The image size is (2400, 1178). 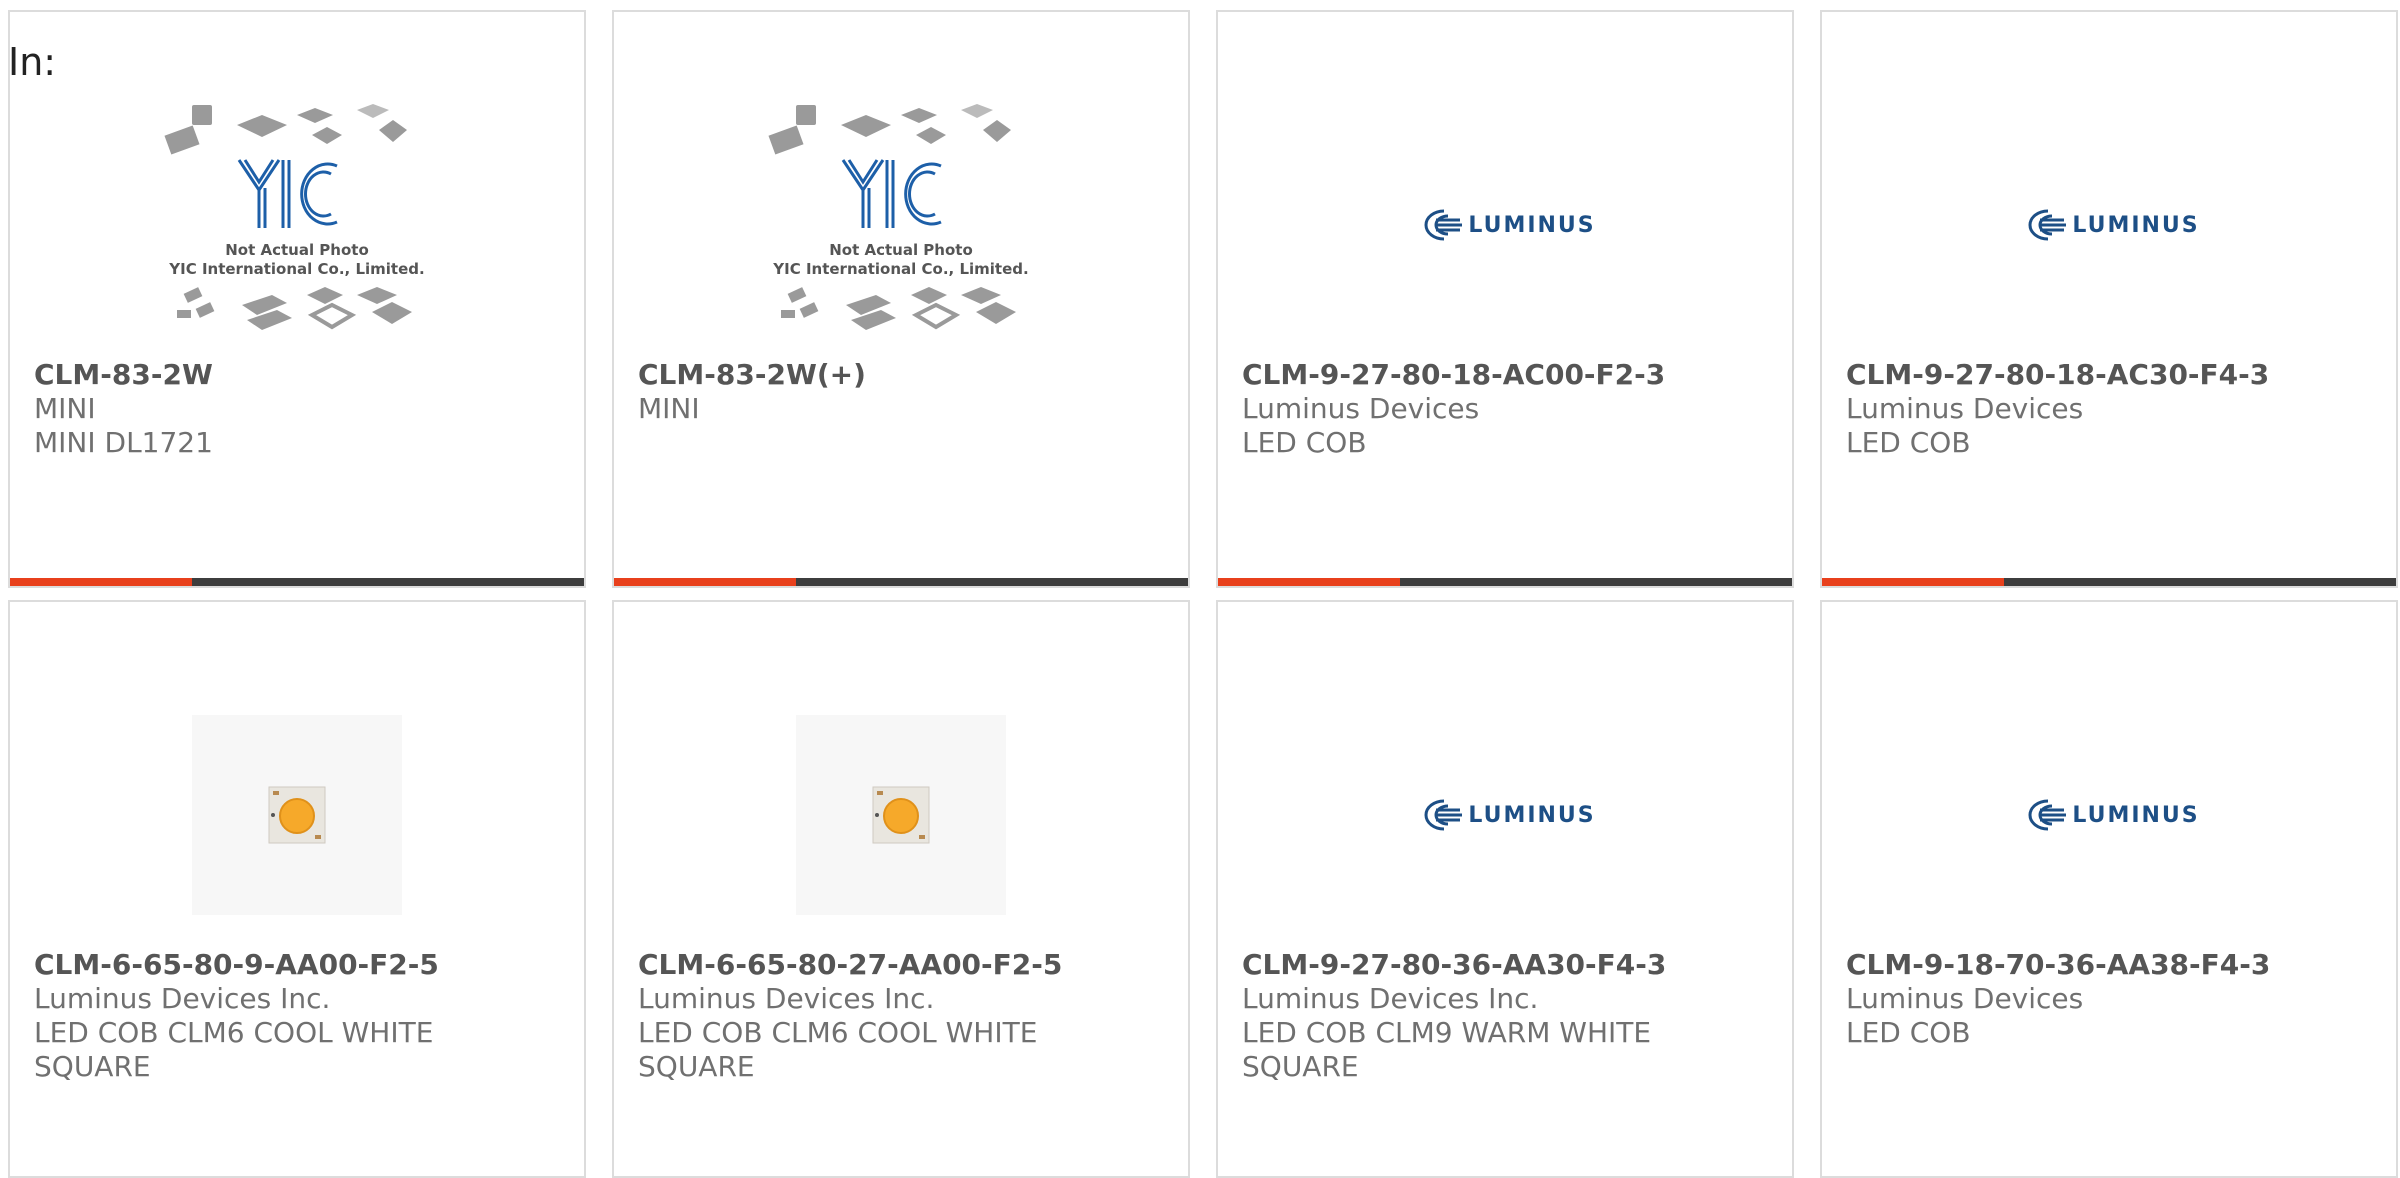 I want to click on part-number-link: CLM-6-65-80-9-AA00-F2-5, so click(x=304, y=965).